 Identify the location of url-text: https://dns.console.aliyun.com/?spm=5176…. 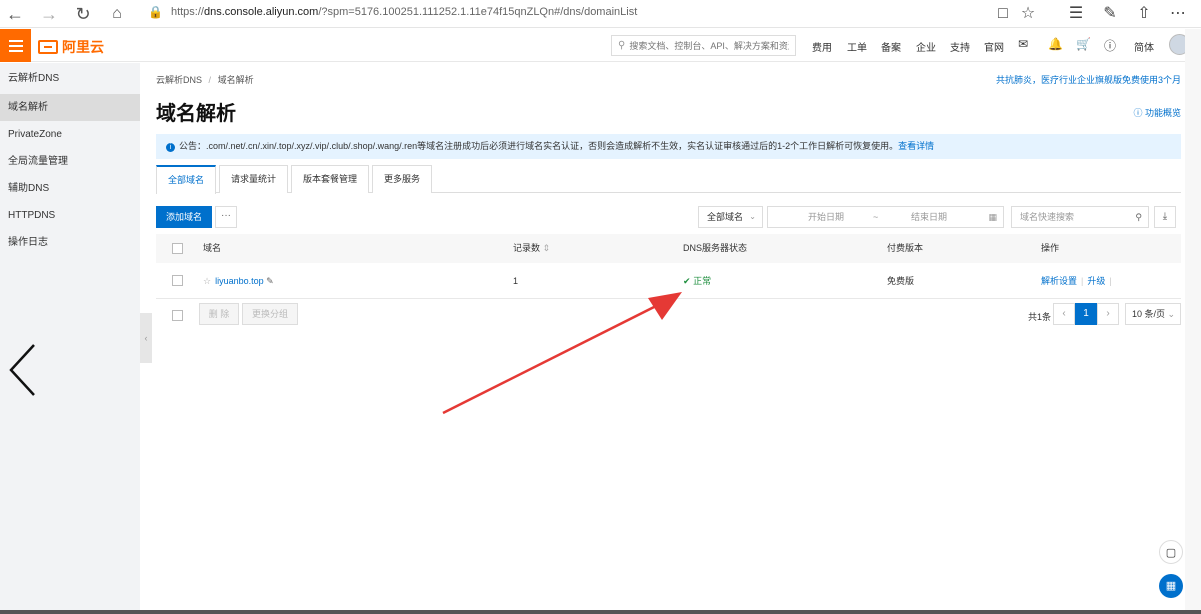
(404, 12).